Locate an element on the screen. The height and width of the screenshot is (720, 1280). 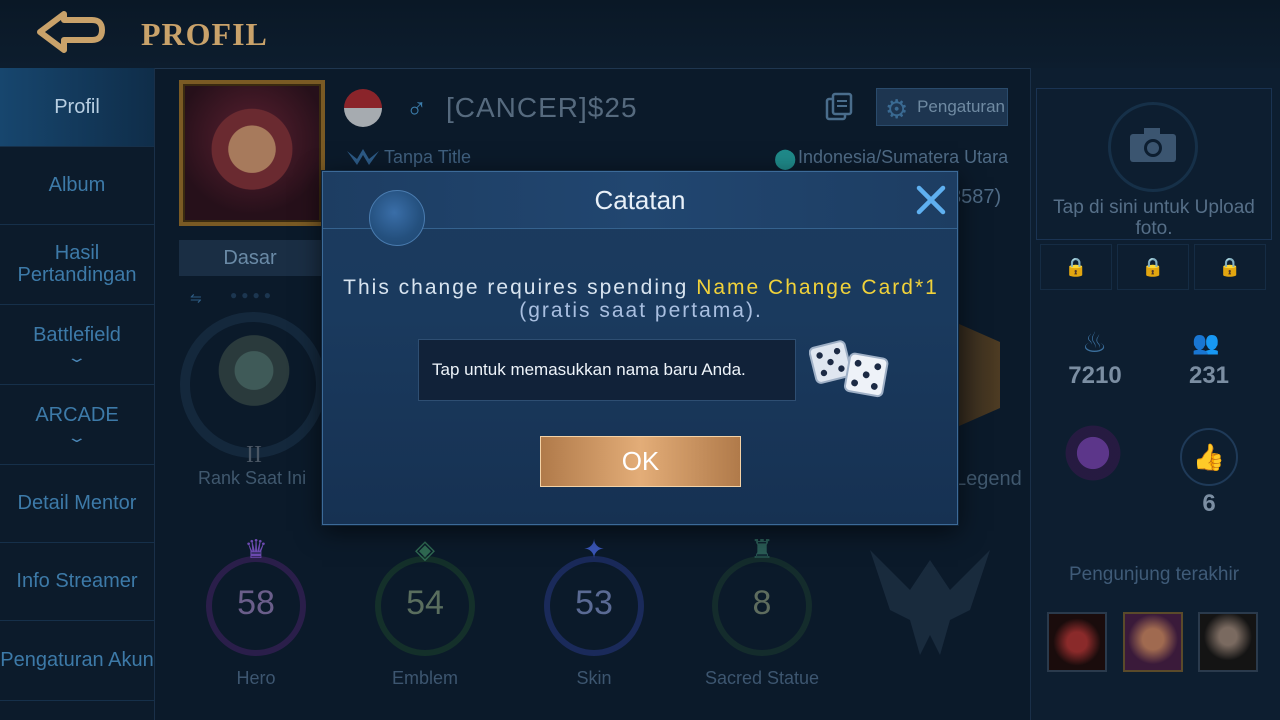
new-name-input: Tap untuk memasukkan nama baru Anda. is located at coordinates (607, 370).